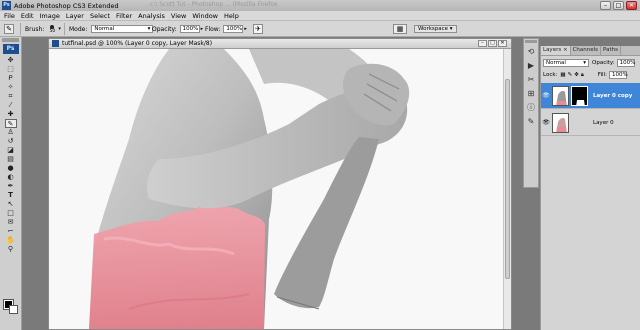  What do you see at coordinates (13, 309) in the screenshot?
I see `background-color-swatch` at bounding box center [13, 309].